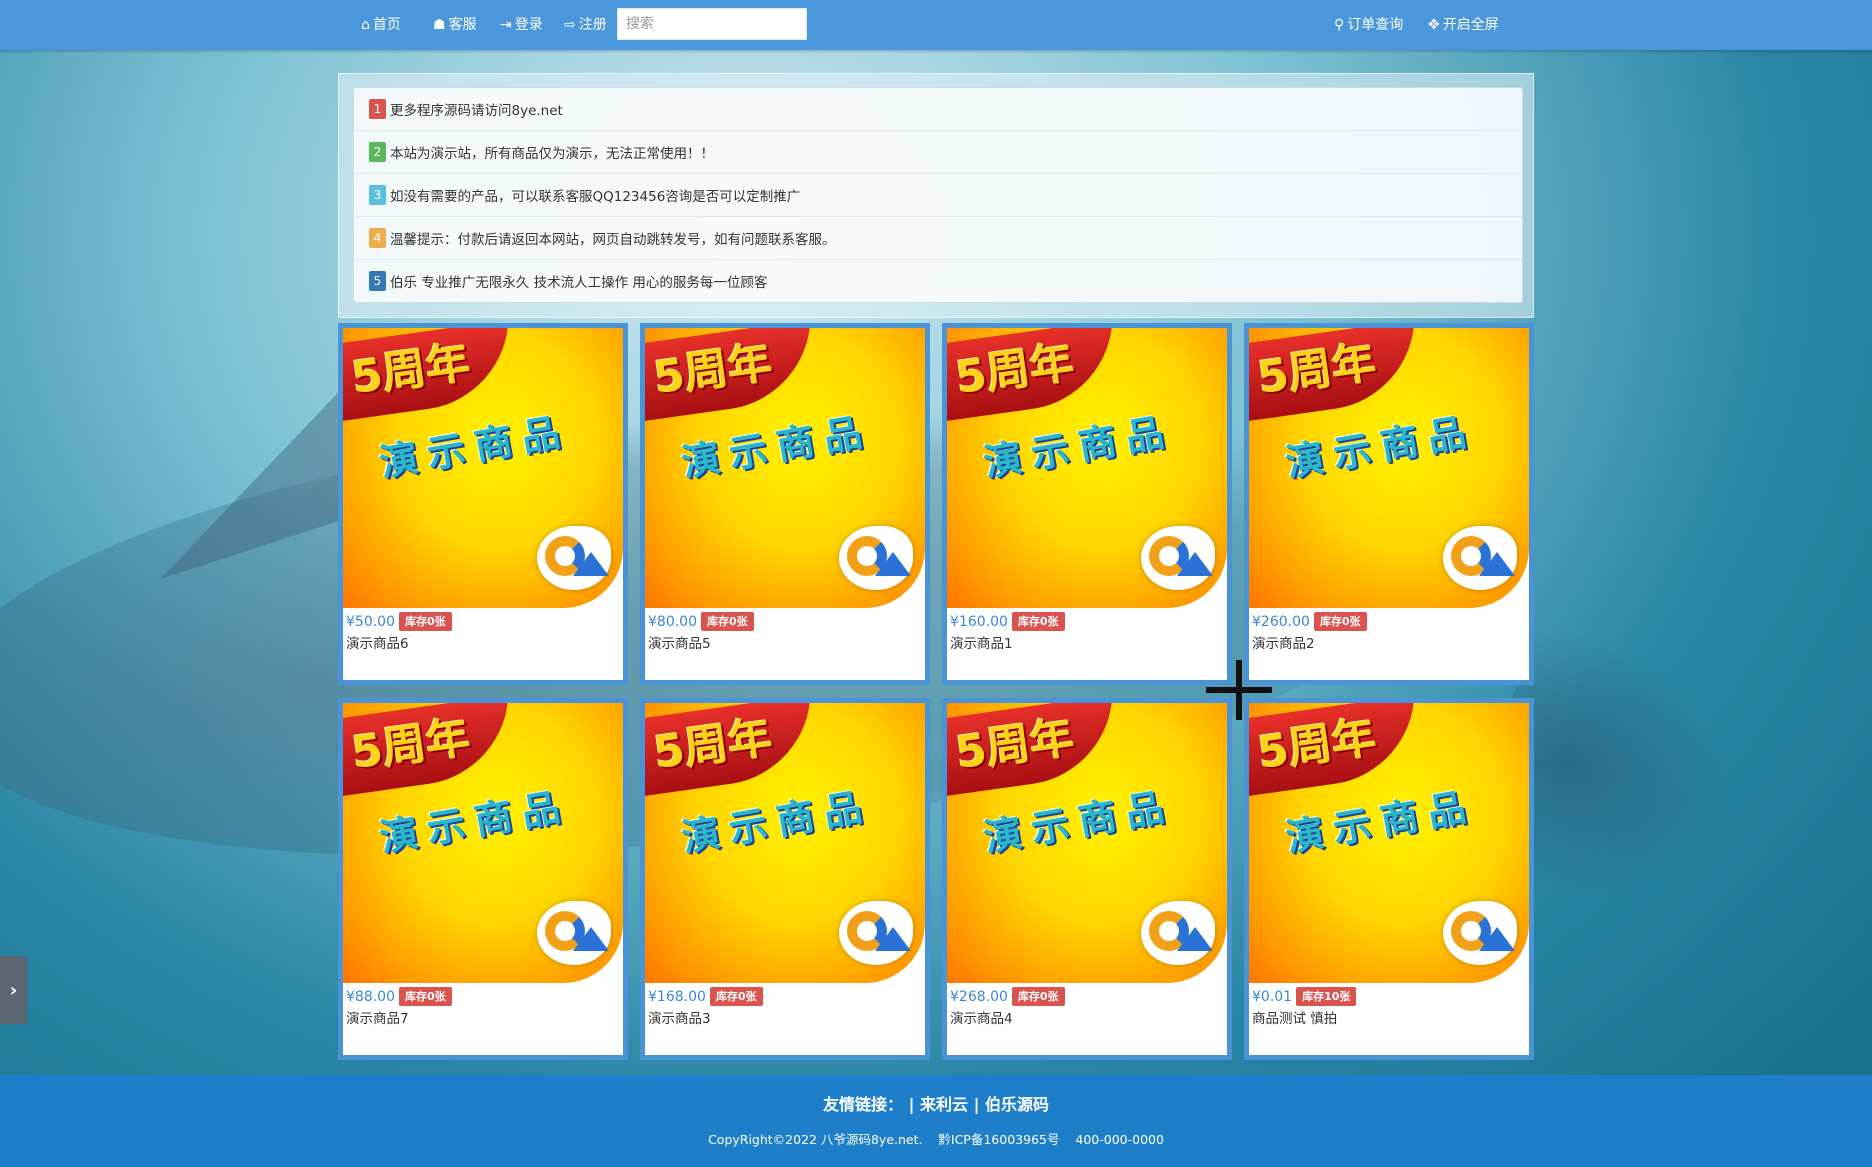 The image size is (1872, 1167). I want to click on product-price: ¥0.01, so click(1272, 996).